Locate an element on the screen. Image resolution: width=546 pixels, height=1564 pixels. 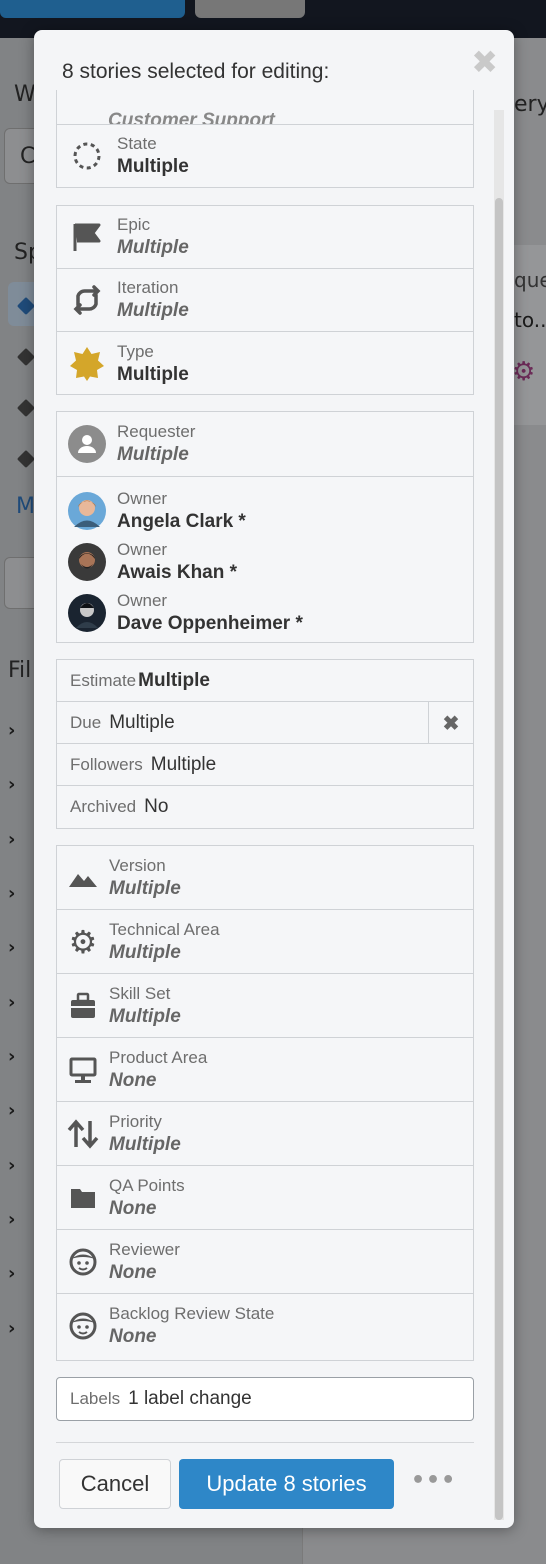
custom-field-row: QA Points None is located at coordinates (265, 1198).